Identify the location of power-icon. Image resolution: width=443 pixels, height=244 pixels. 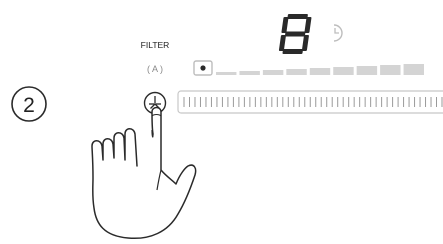
(155, 102).